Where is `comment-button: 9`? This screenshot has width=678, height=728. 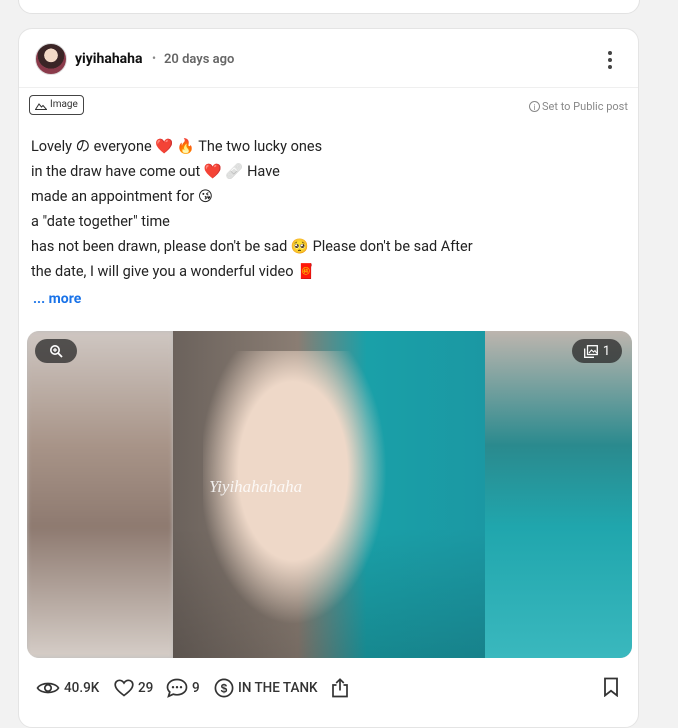
comment-button: 9 is located at coordinates (183, 688).